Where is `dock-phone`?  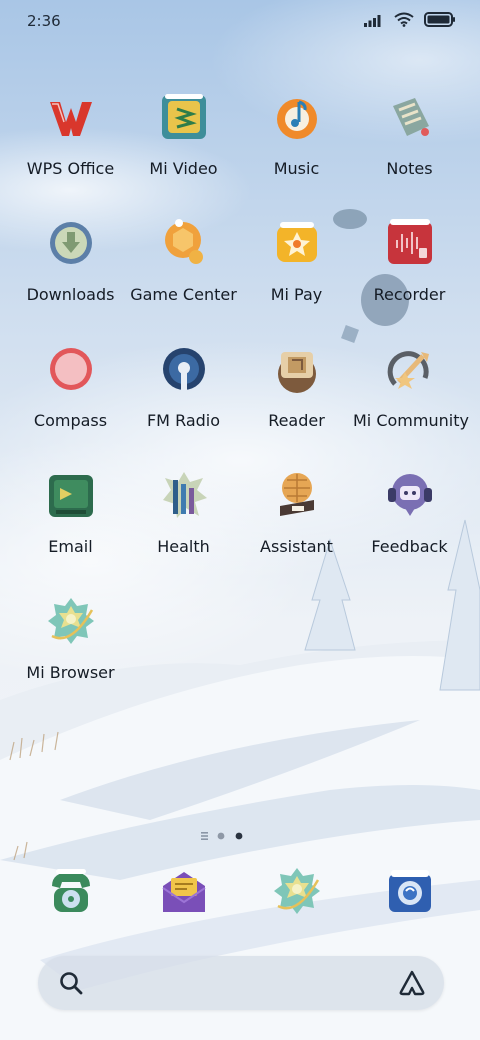 dock-phone is located at coordinates (70, 896).